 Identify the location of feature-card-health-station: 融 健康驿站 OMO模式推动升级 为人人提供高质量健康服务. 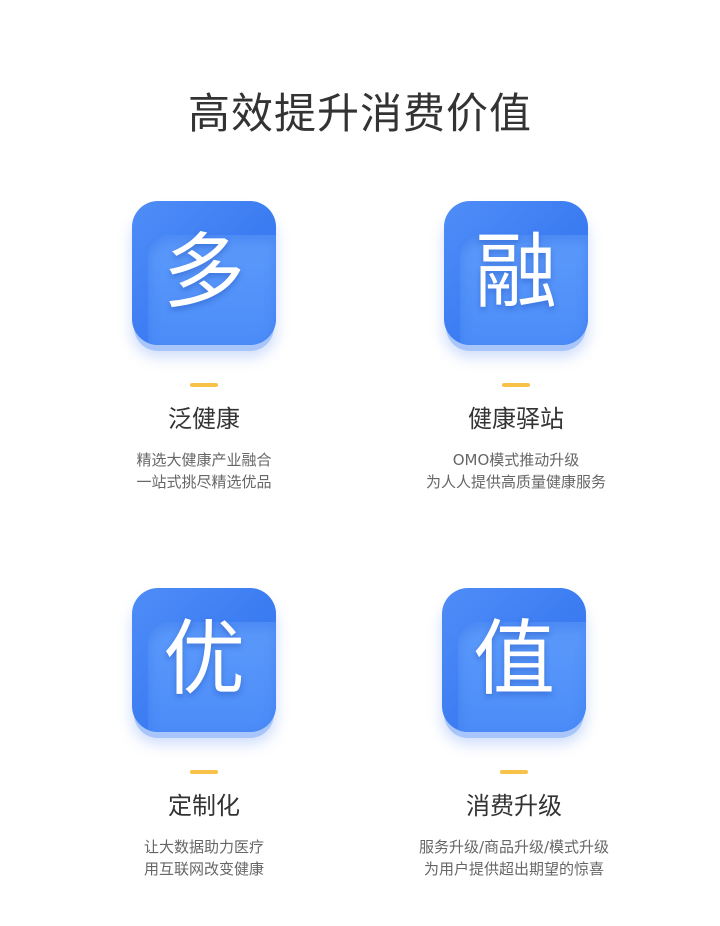
(516, 347).